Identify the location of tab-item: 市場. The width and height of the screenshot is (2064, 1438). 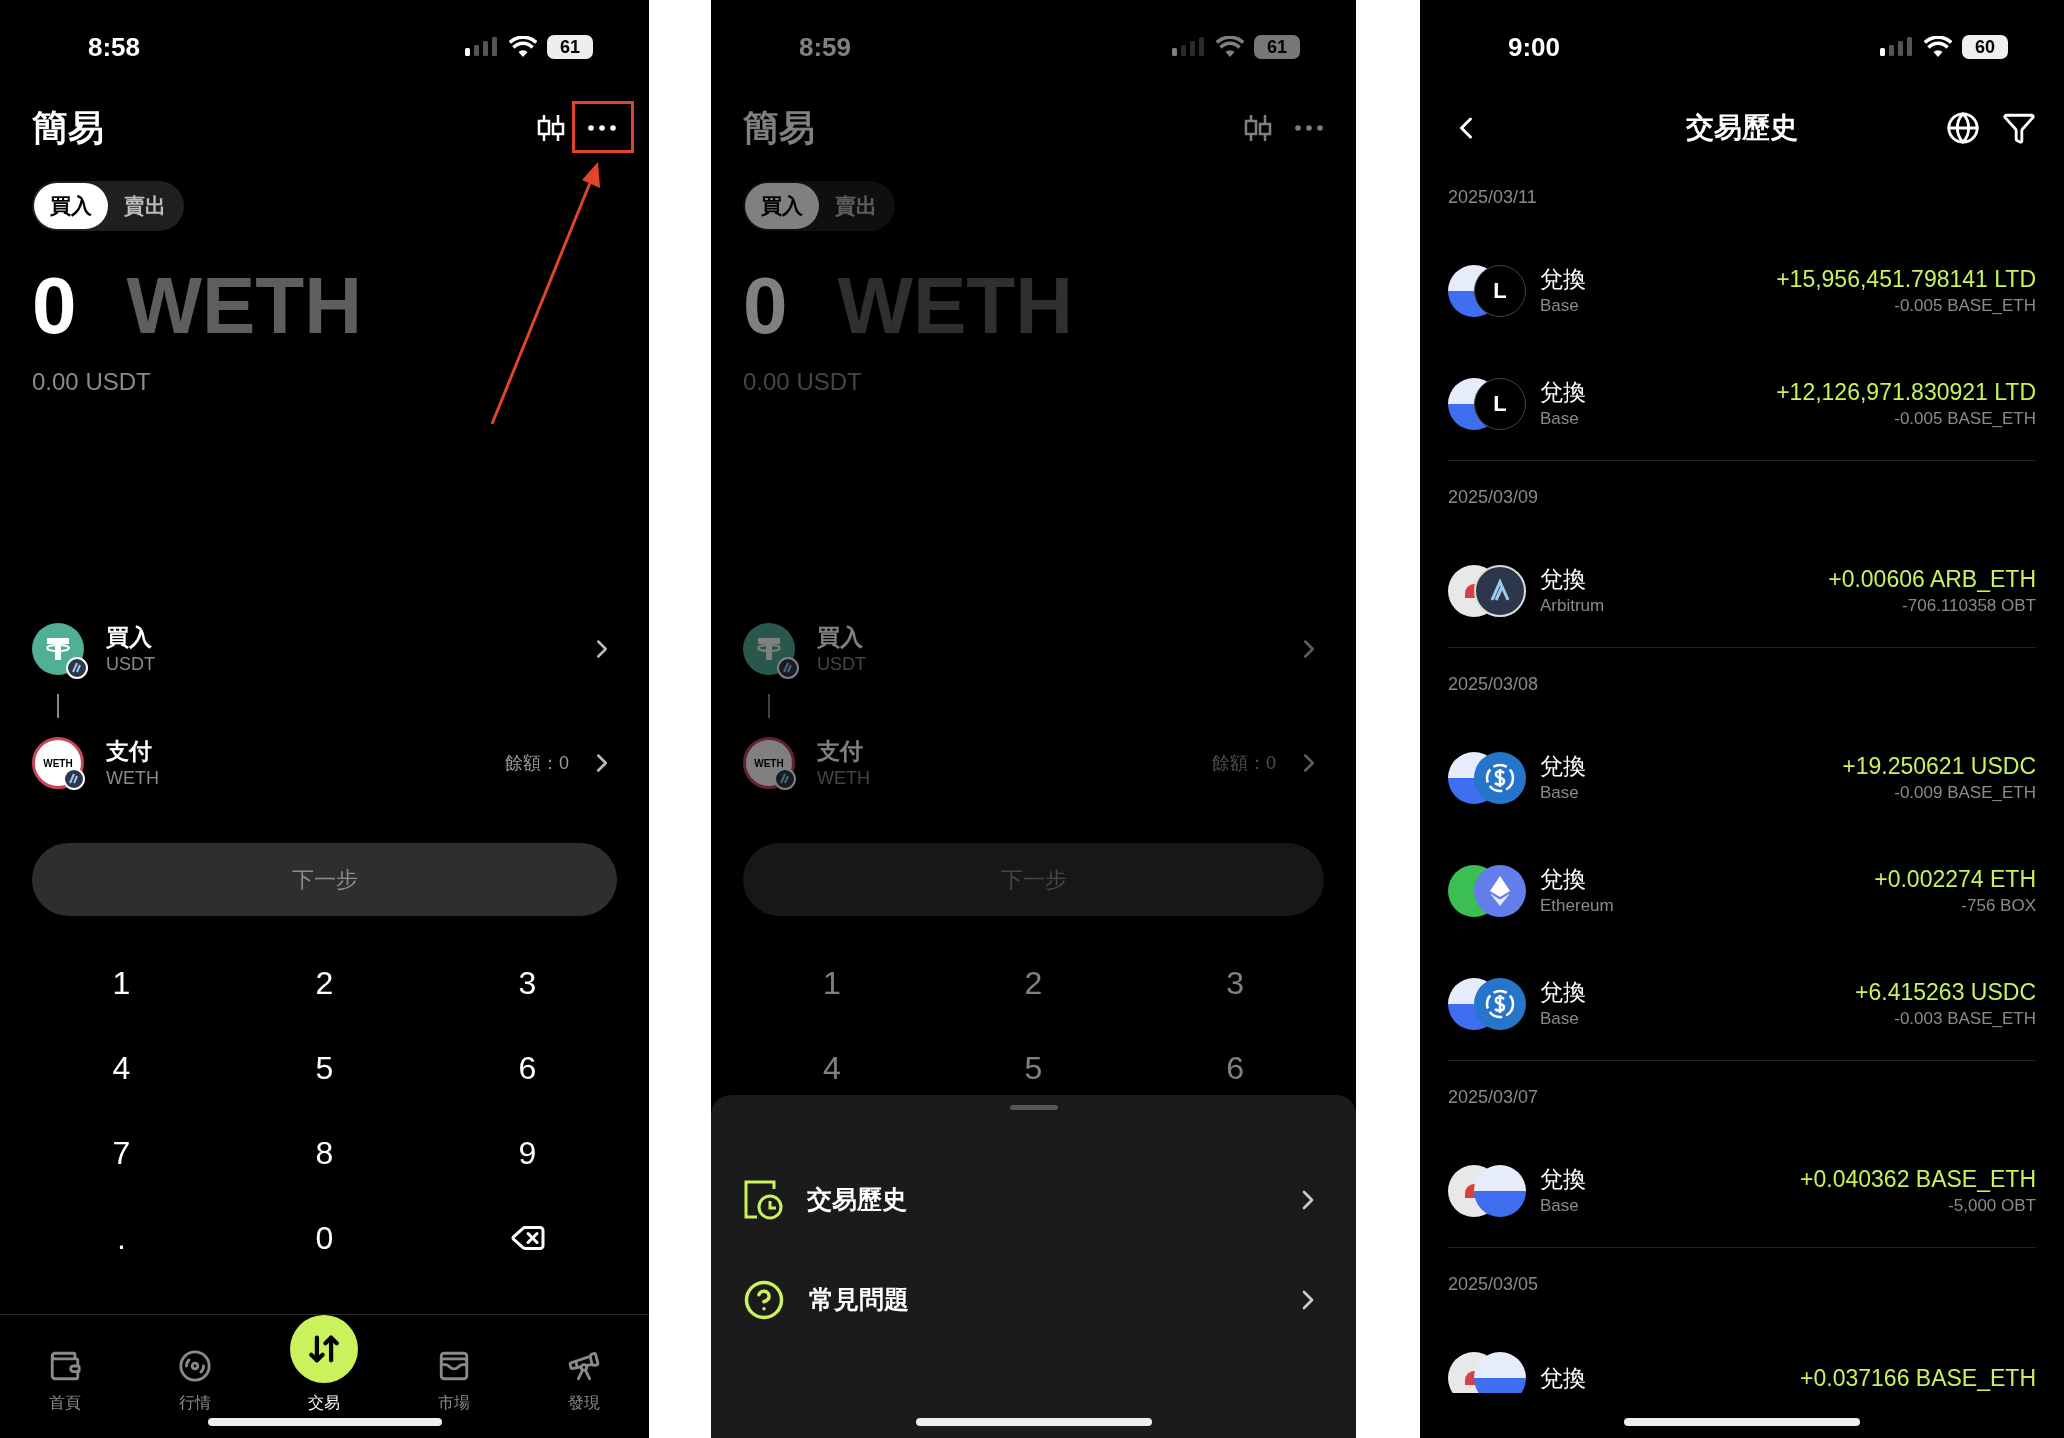
(454, 1385).